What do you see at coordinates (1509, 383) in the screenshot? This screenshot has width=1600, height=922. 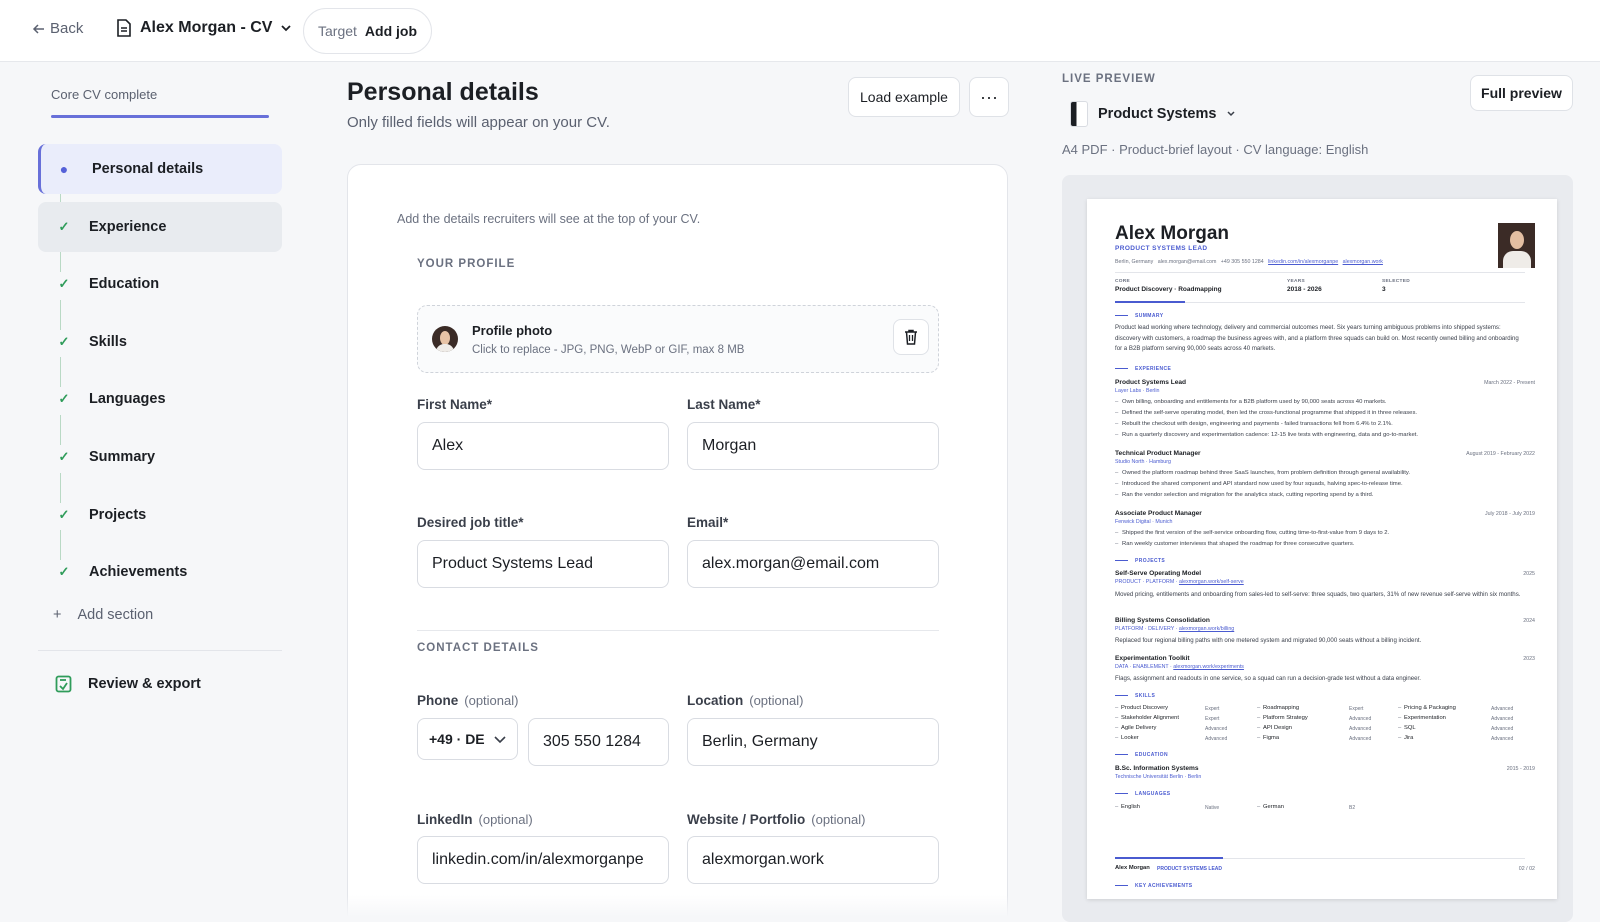 I see `cv-job-dates: March 2022 - Present` at bounding box center [1509, 383].